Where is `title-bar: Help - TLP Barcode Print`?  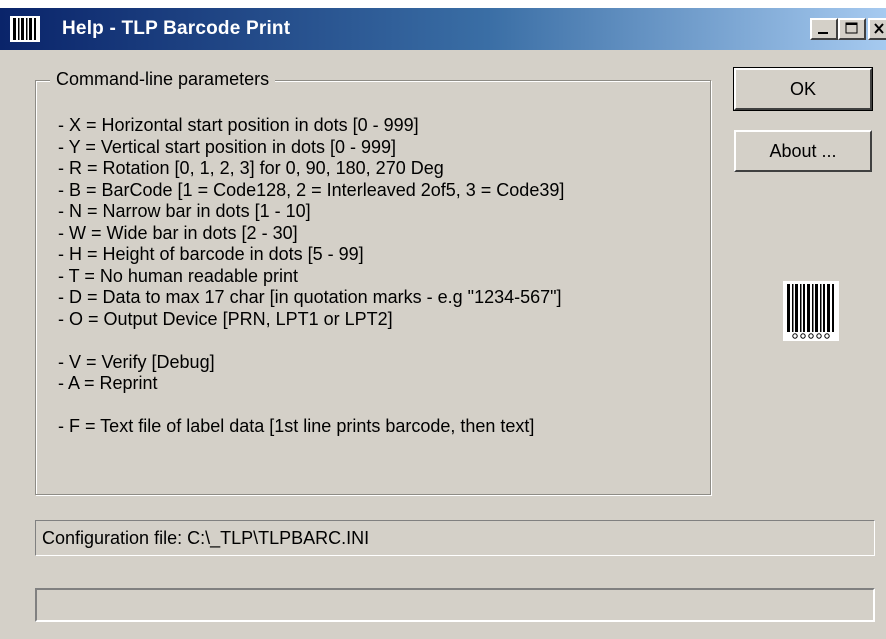 title-bar: Help - TLP Barcode Print is located at coordinates (443, 29).